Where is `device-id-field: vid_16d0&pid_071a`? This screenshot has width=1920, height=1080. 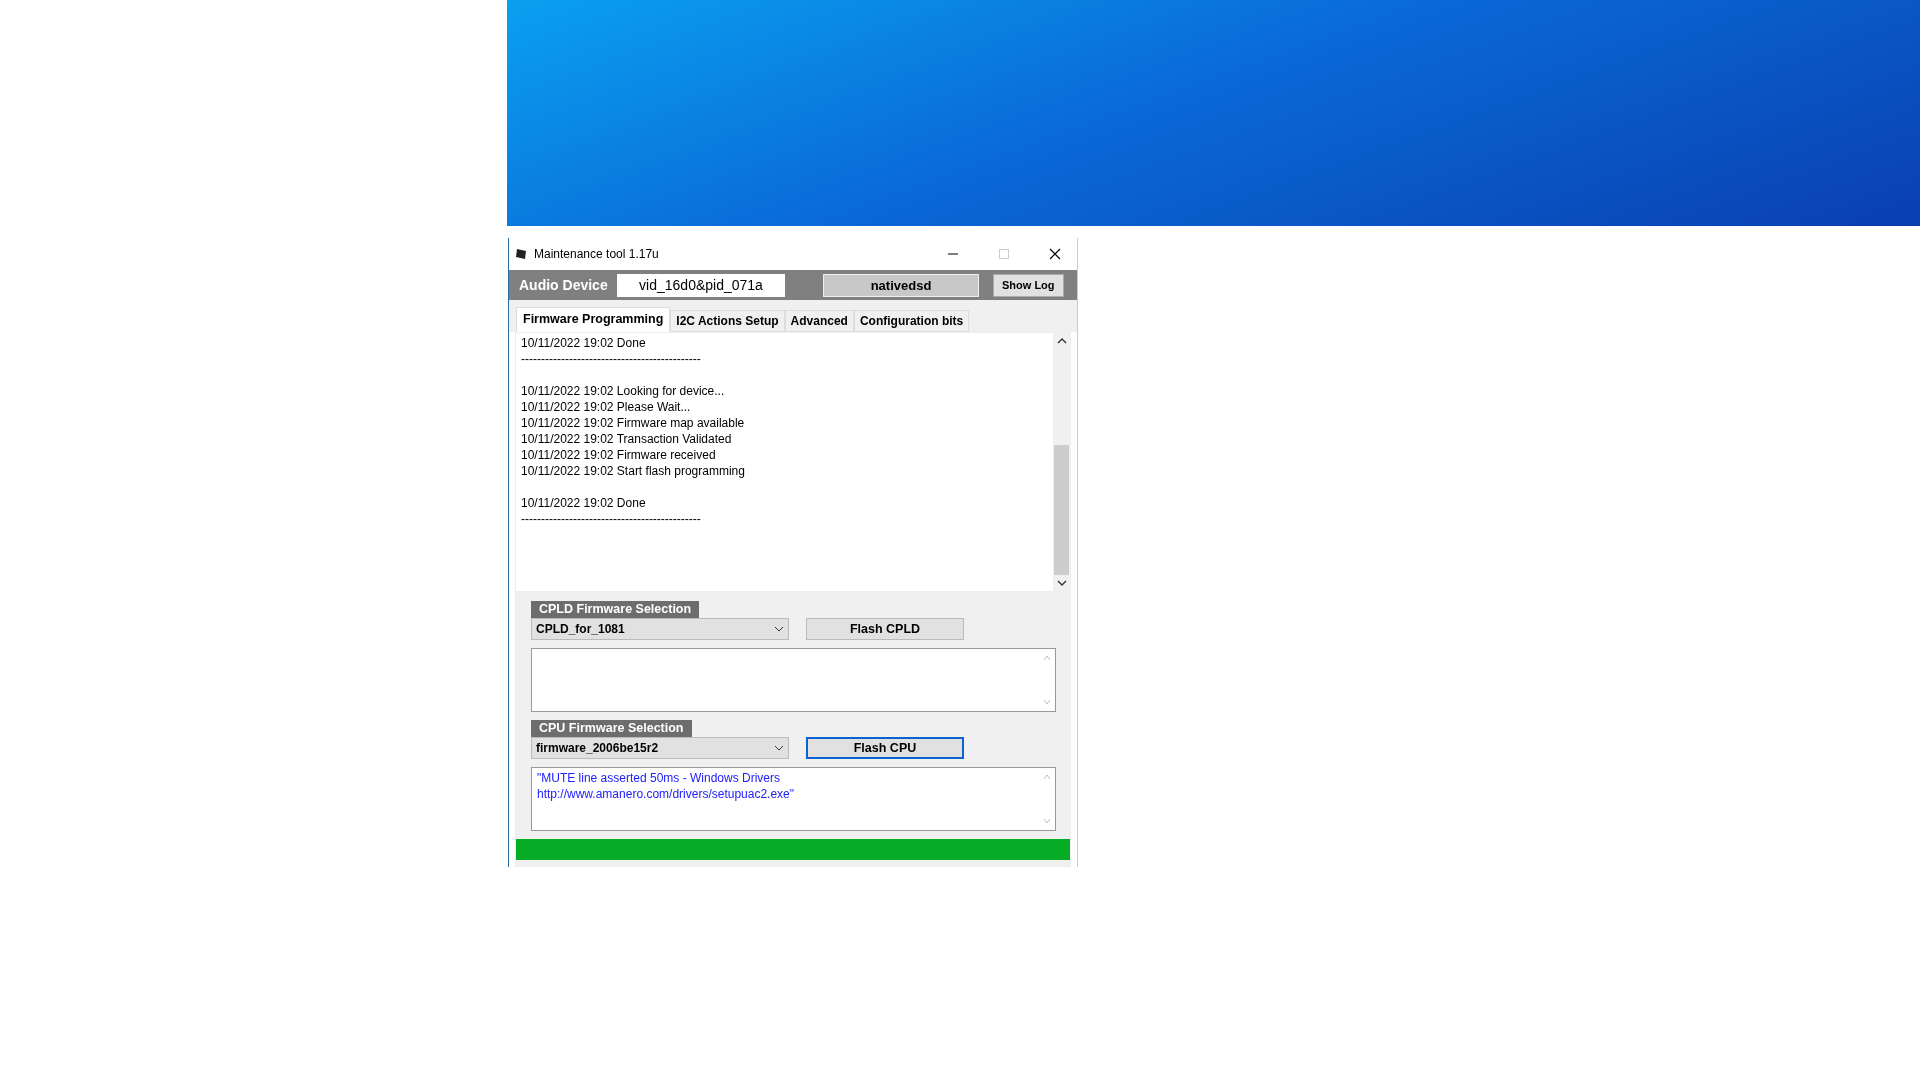
device-id-field: vid_16d0&pid_071a is located at coordinates (701, 285).